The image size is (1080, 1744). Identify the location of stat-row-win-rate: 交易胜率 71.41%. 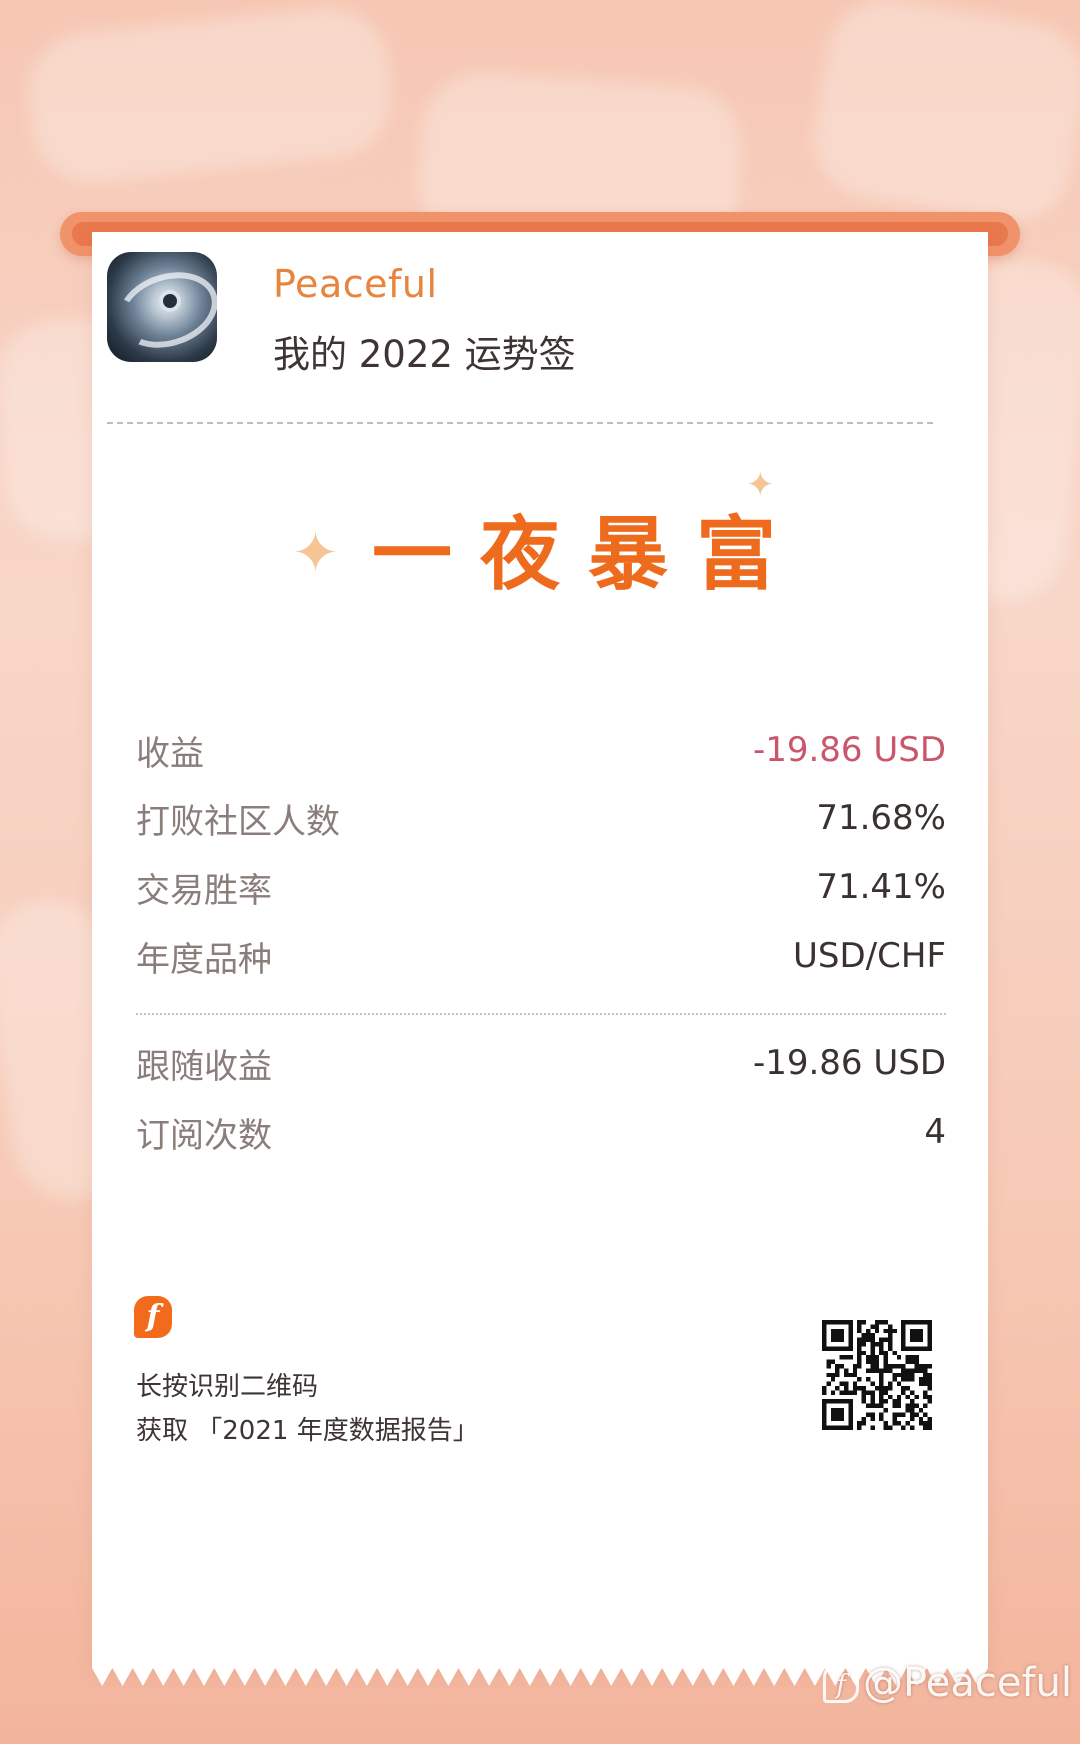
(541, 887).